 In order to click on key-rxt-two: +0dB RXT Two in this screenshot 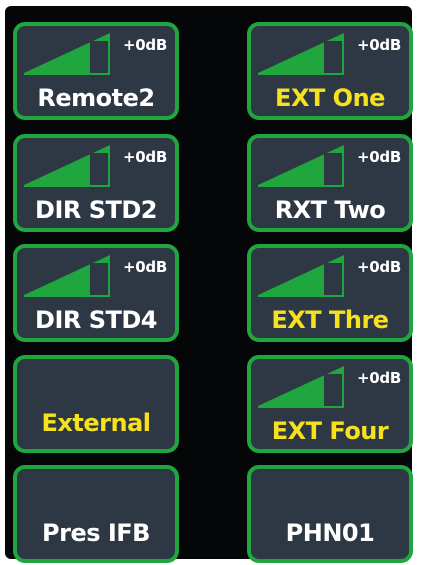, I will do `click(330, 183)`.